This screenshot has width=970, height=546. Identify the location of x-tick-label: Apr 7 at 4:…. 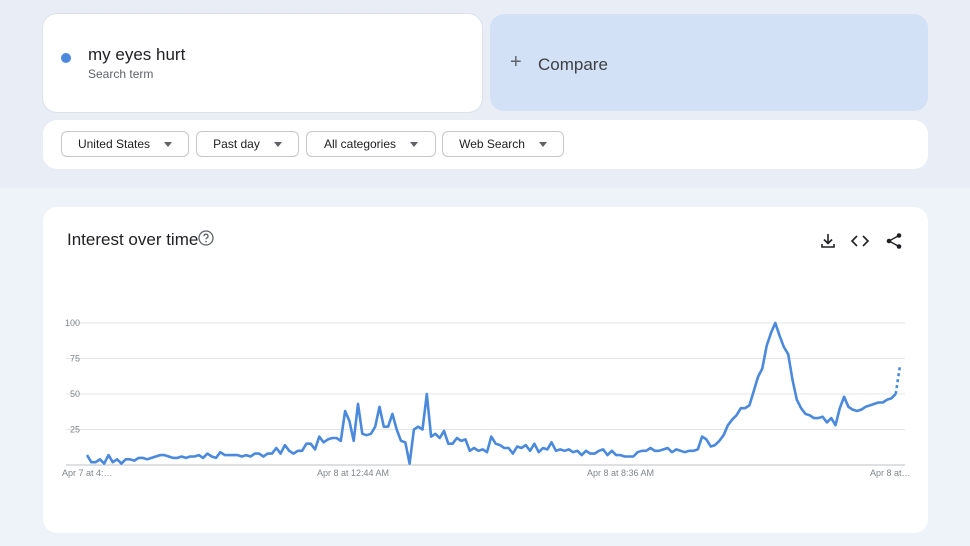
(87, 473).